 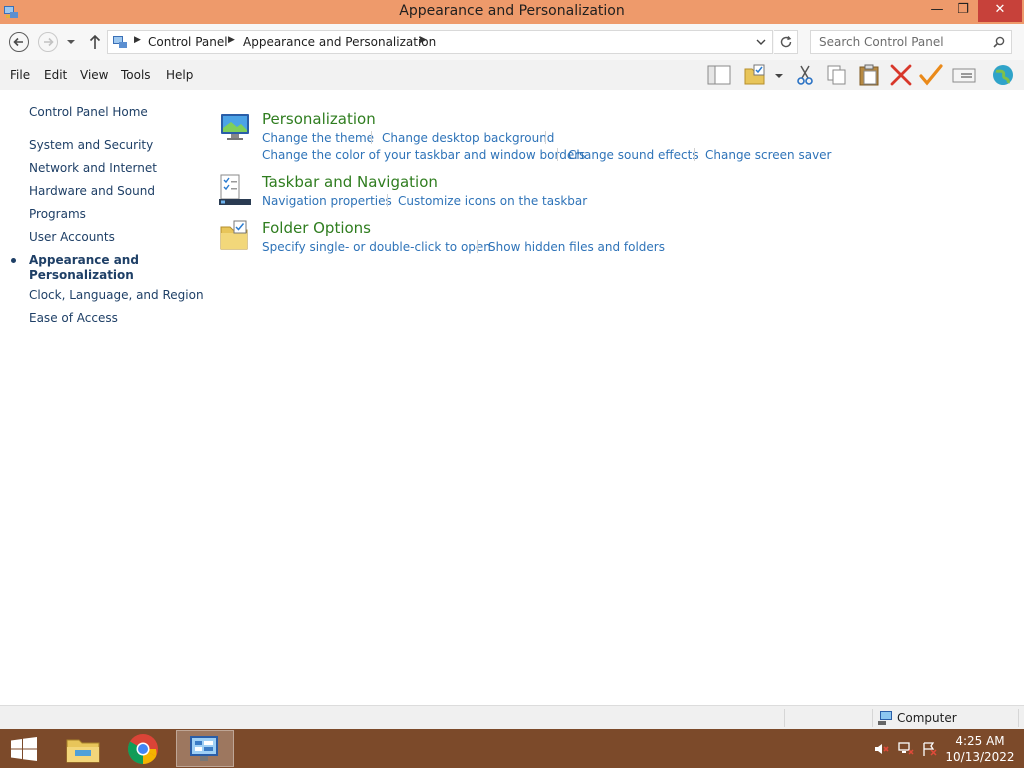 What do you see at coordinates (980, 757) in the screenshot?
I see `clock-date: 10/13/2022` at bounding box center [980, 757].